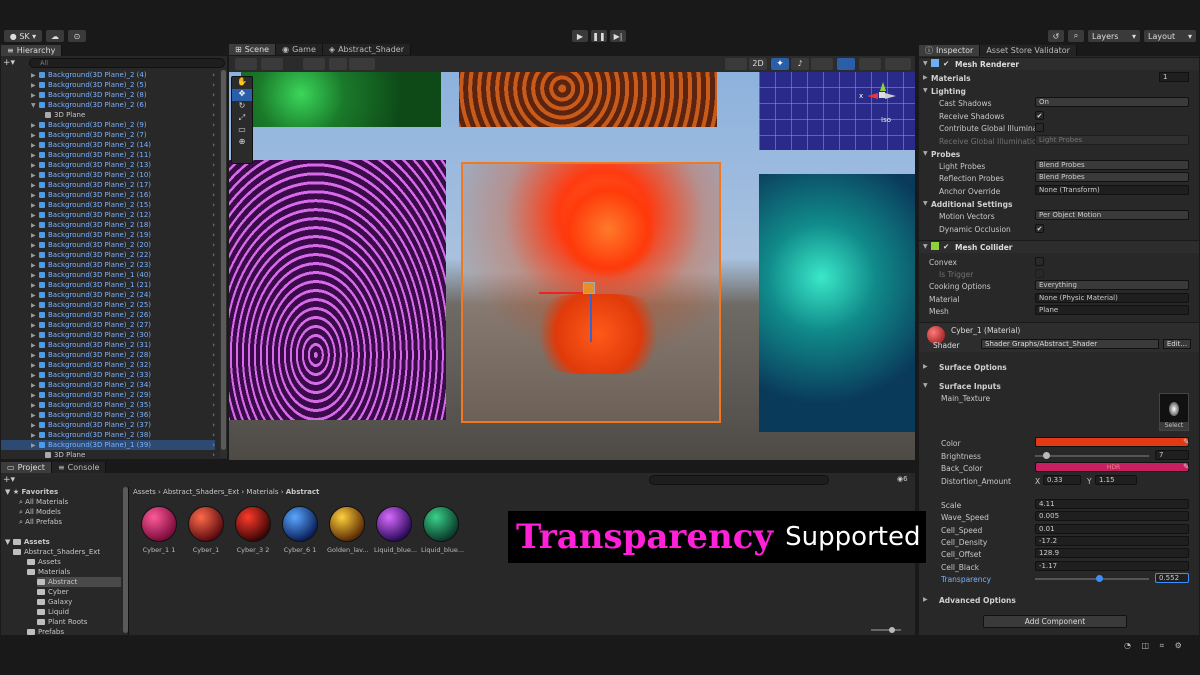 This screenshot has width=1200, height=675. Describe the element at coordinates (108, 335) in the screenshot. I see `hierarchy-row: ▶ Background(3D Plane)_2 (30) ›` at that location.